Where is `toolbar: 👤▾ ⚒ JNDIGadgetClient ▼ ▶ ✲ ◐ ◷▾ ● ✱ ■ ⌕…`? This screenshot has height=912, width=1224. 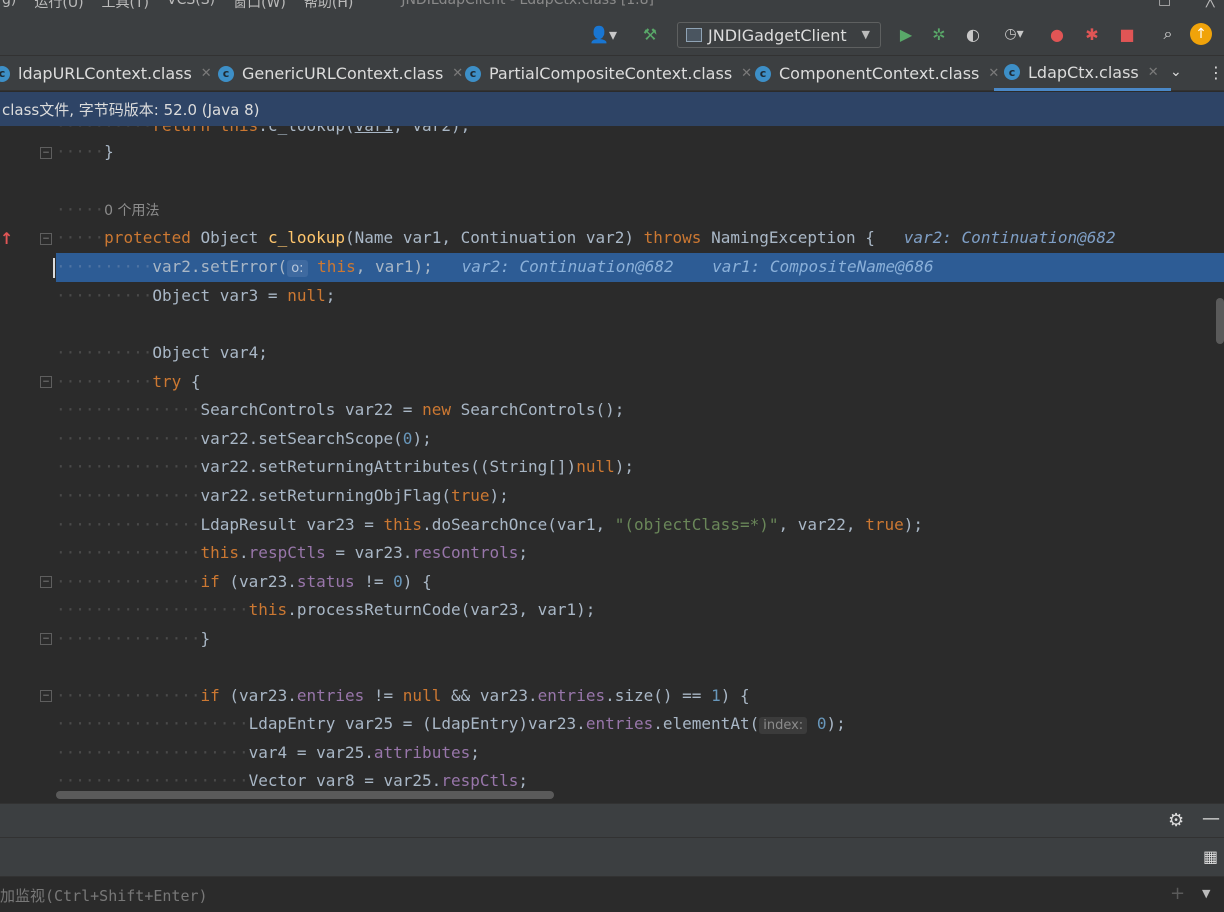
toolbar: 👤▾ ⚒ JNDIGadgetClient ▼ ▶ ✲ ◐ ◷▾ ● ✱ ■ ⌕… is located at coordinates (612, 34).